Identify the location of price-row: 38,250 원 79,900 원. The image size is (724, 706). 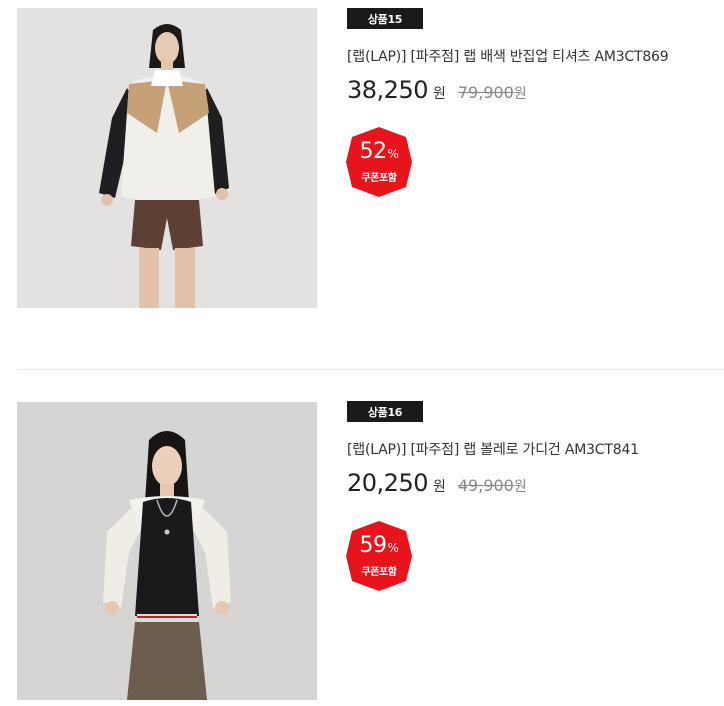
(437, 90).